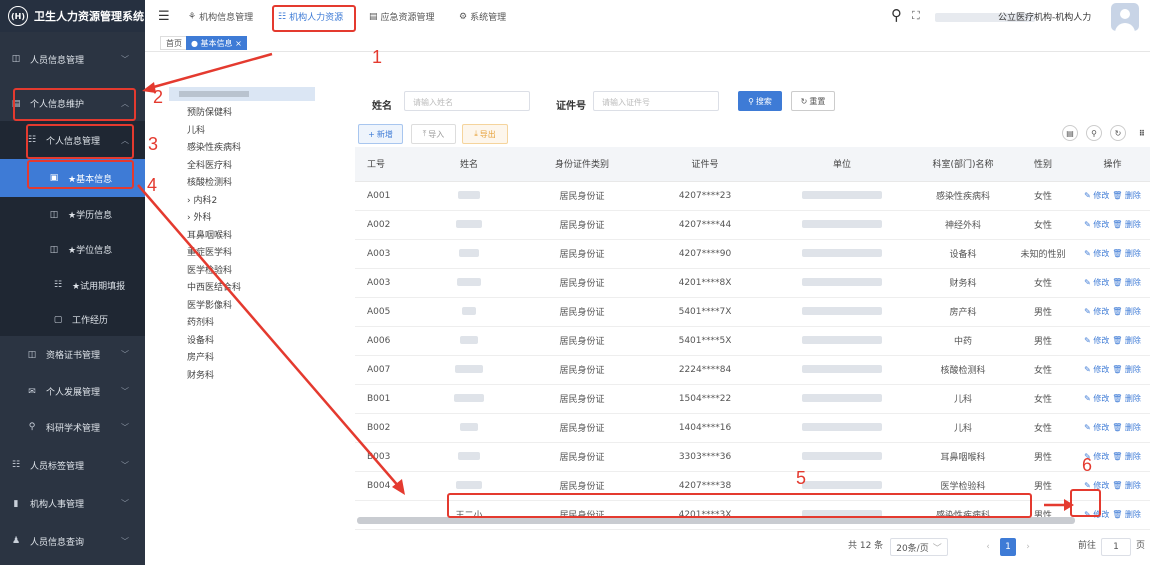 Image resolution: width=1150 pixels, height=565 pixels. I want to click on highlight-basic-info, so click(80, 174).